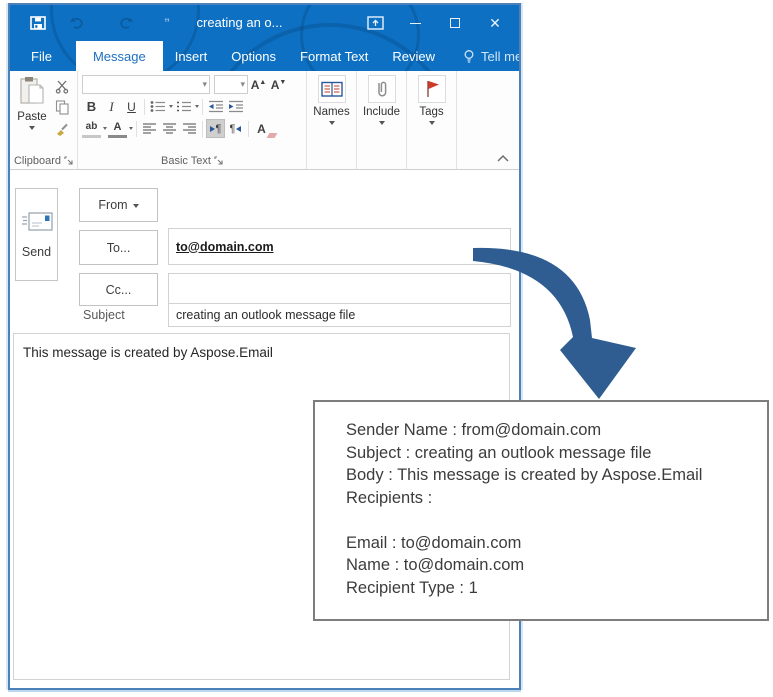  I want to click on cut-icon, so click(62, 86).